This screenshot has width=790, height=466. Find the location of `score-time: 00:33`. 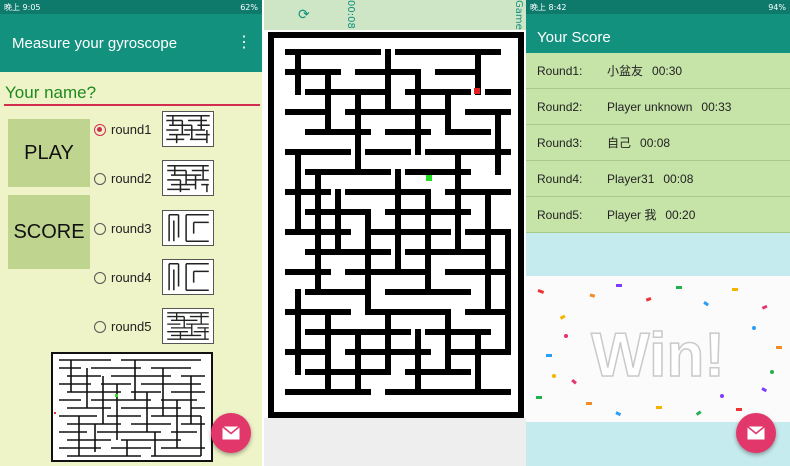

score-time: 00:33 is located at coordinates (716, 106).